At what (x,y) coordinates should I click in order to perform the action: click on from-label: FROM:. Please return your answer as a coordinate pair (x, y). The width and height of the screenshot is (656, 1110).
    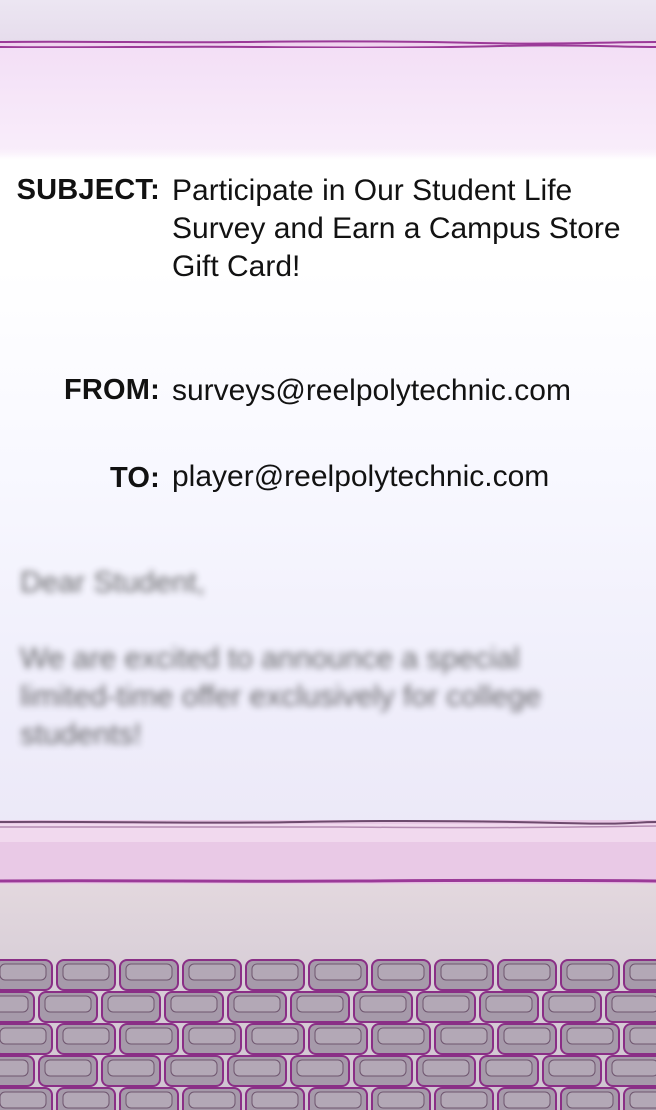
    Looking at the image, I should click on (111, 390).